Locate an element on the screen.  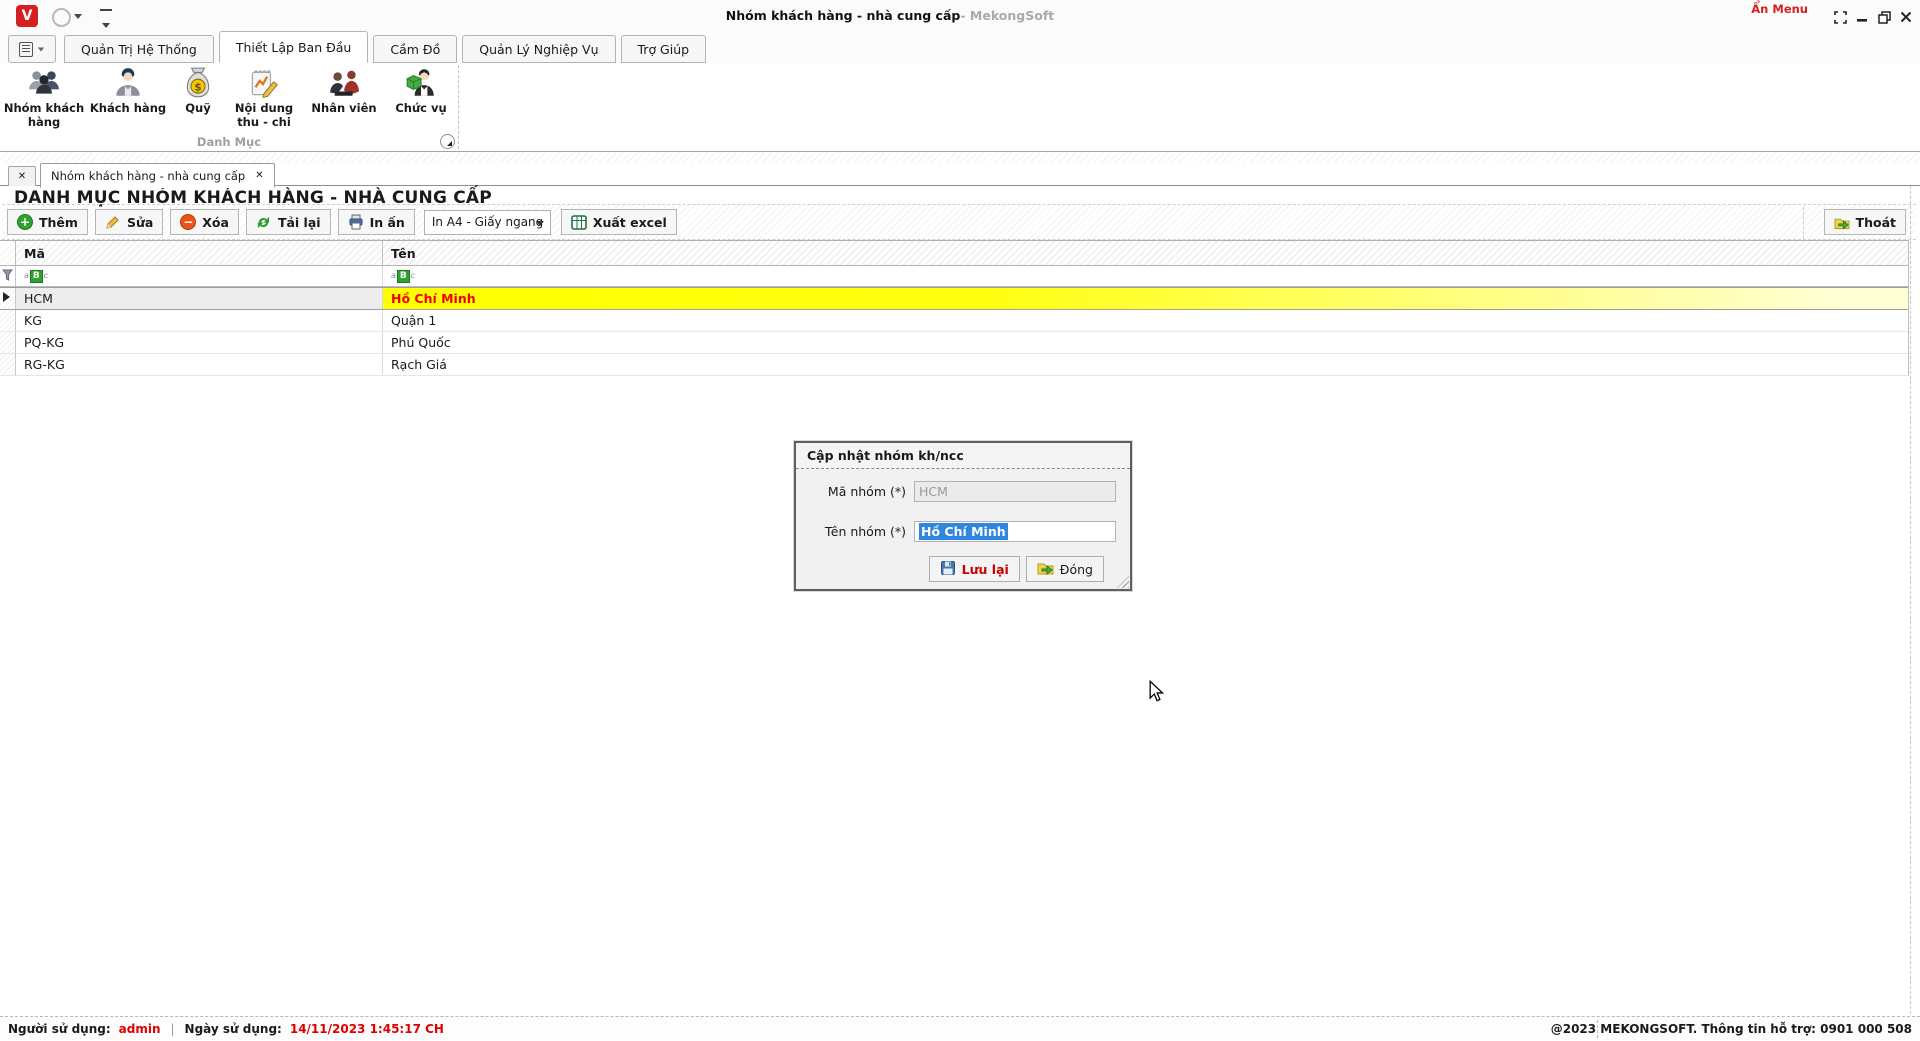
ribbon-item-noi-dung-thu-chi: Nội dung thu - chi is located at coordinates (264, 96).